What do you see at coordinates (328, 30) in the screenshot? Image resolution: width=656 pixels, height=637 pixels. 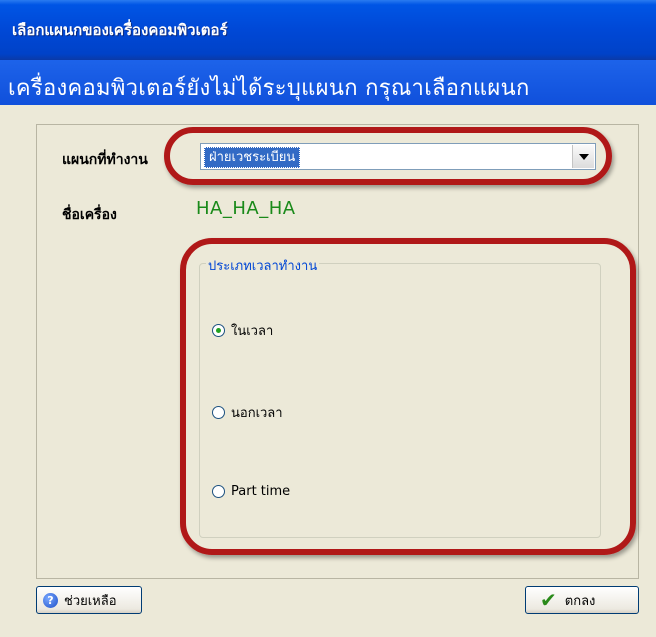 I see `title-bar: เลือกแผนกของเครื่องคอมพิวเตอร์` at bounding box center [328, 30].